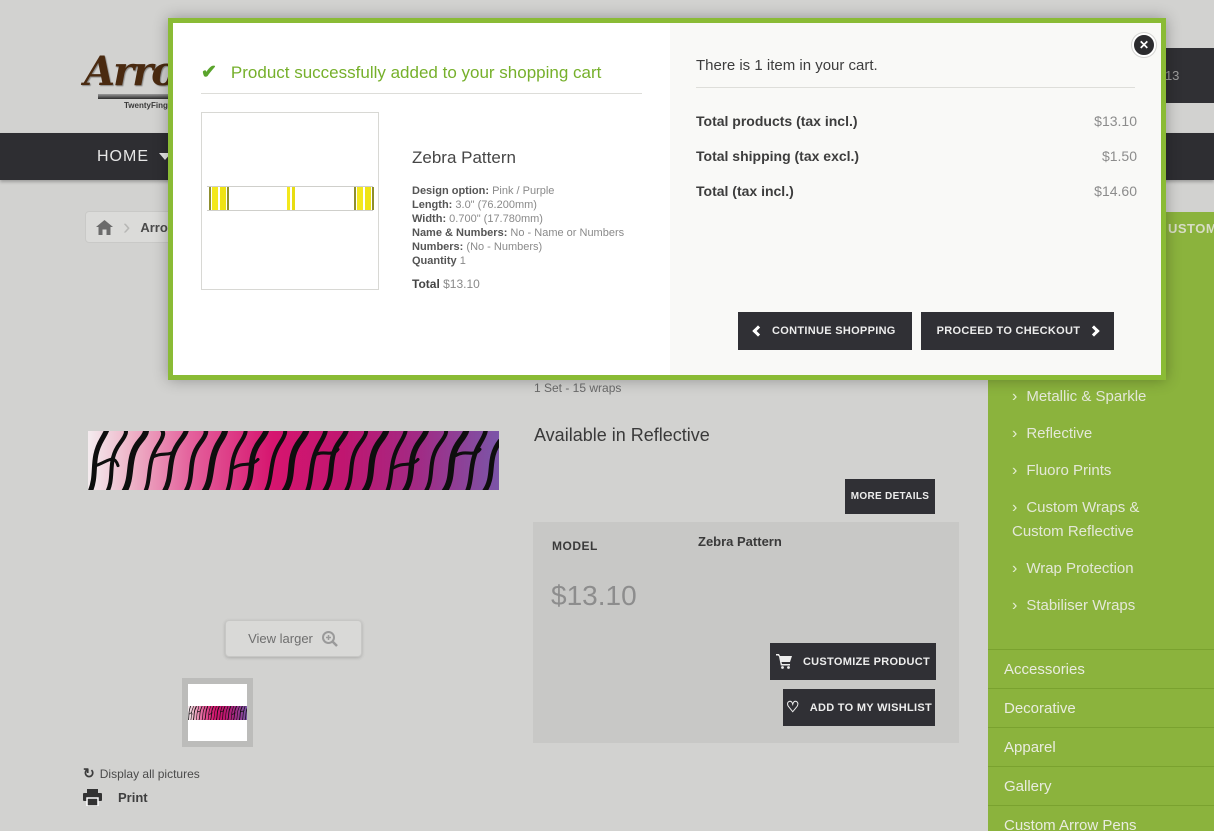  I want to click on detail-design-option: Design option: Pink / Purple, so click(483, 191).